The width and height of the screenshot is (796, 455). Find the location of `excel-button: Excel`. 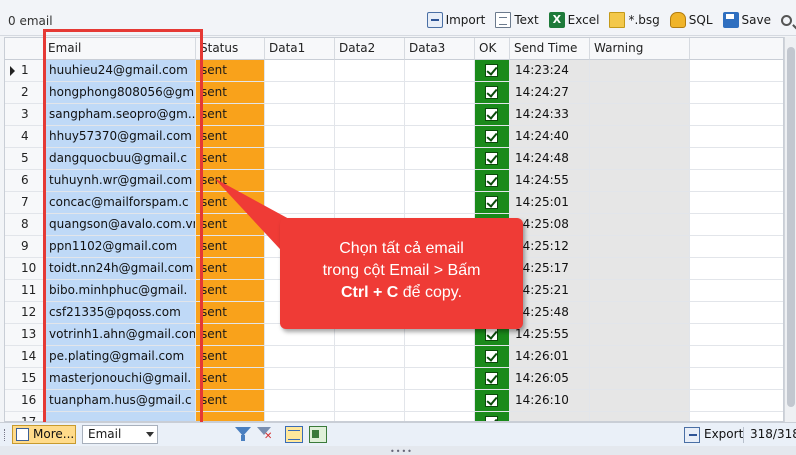

excel-button: Excel is located at coordinates (573, 20).